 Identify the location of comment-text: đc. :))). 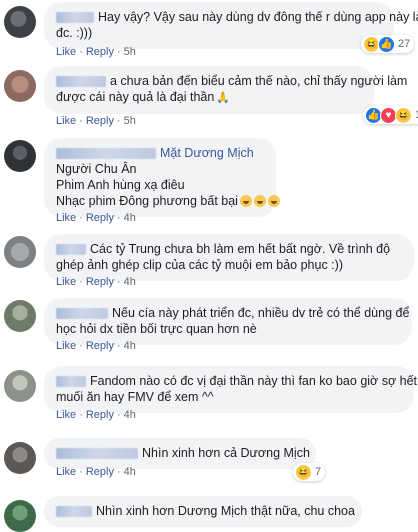
(74, 33).